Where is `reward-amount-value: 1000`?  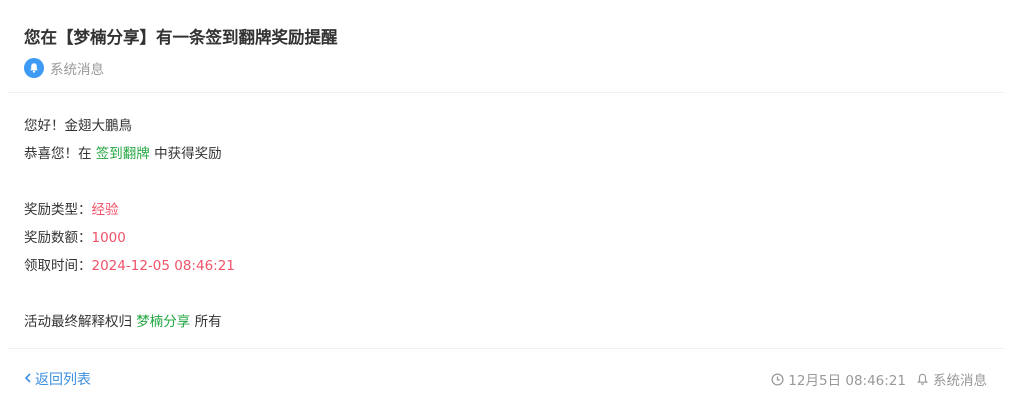 reward-amount-value: 1000 is located at coordinates (108, 238).